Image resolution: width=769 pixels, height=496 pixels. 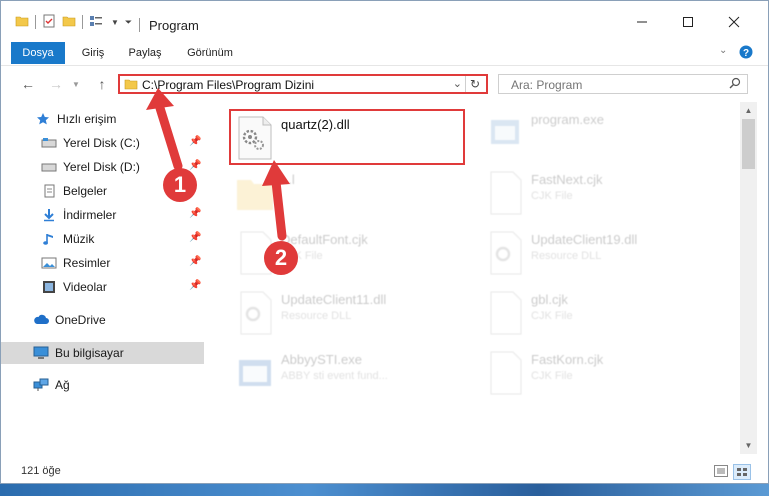 I want to click on refresh-button: ↻, so click(x=474, y=84).